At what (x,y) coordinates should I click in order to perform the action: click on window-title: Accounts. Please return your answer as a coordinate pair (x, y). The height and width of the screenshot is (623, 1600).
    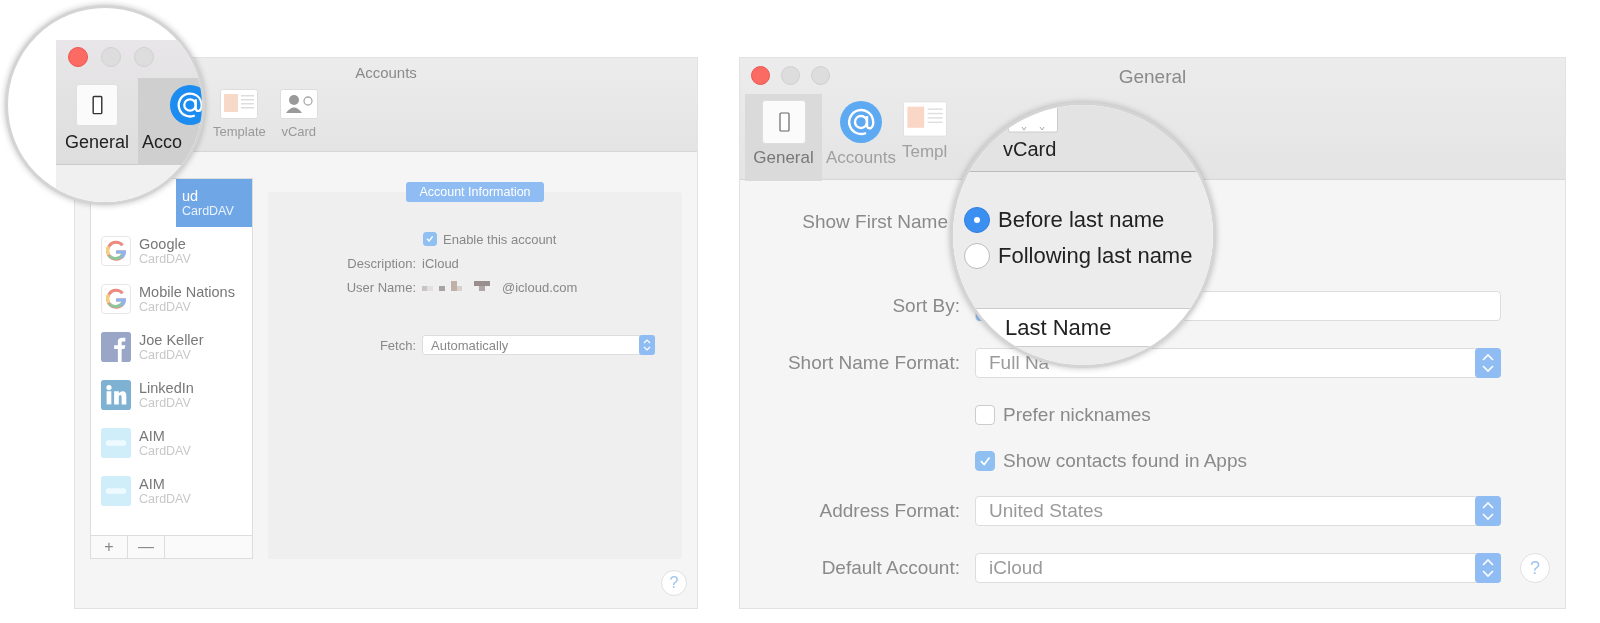
    Looking at the image, I should click on (386, 72).